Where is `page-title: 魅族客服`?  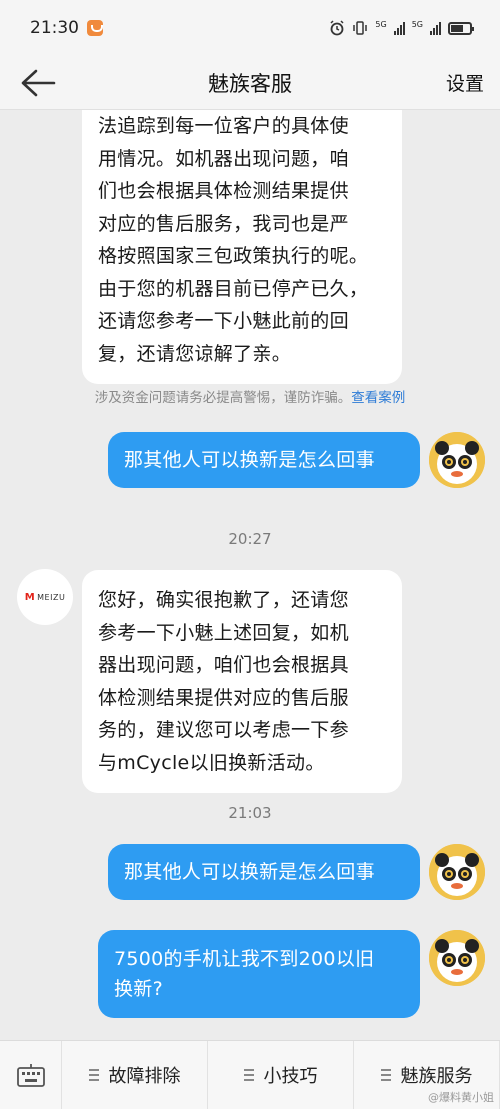
page-title: 魅族客服 is located at coordinates (250, 83).